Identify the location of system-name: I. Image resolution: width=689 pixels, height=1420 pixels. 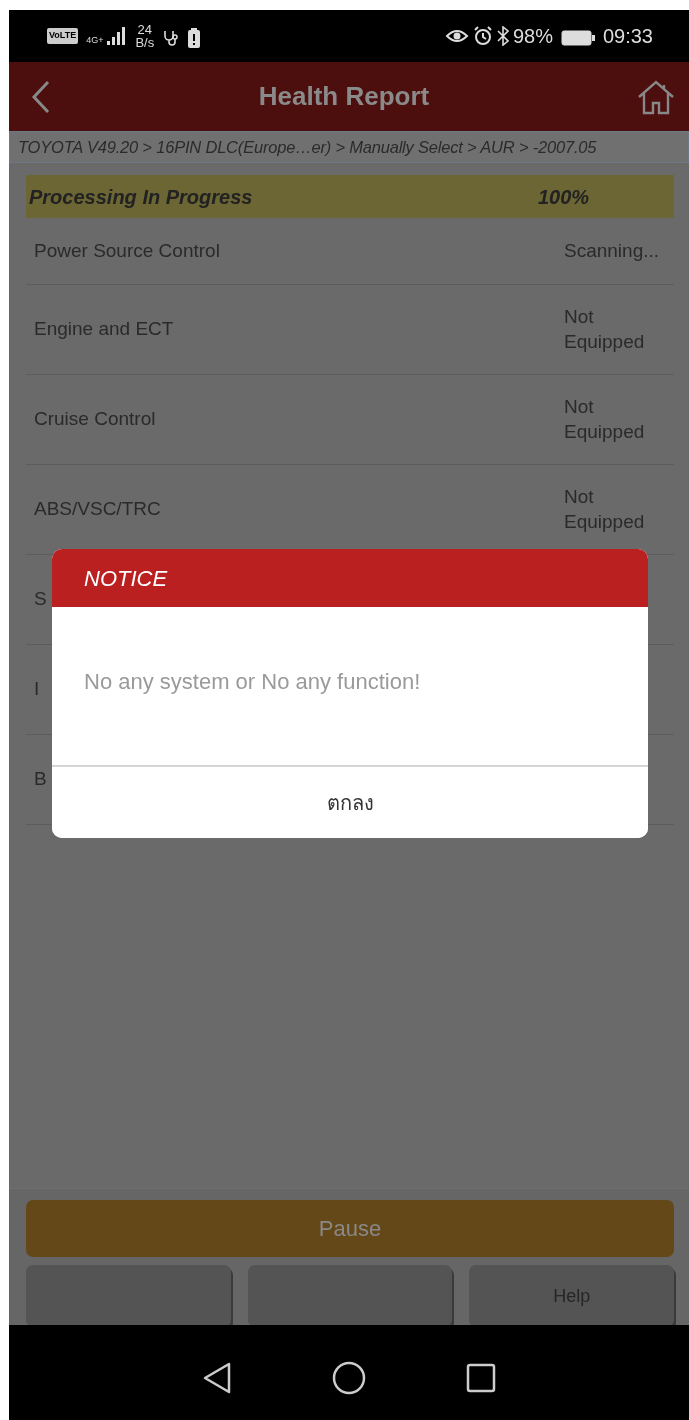
(37, 689).